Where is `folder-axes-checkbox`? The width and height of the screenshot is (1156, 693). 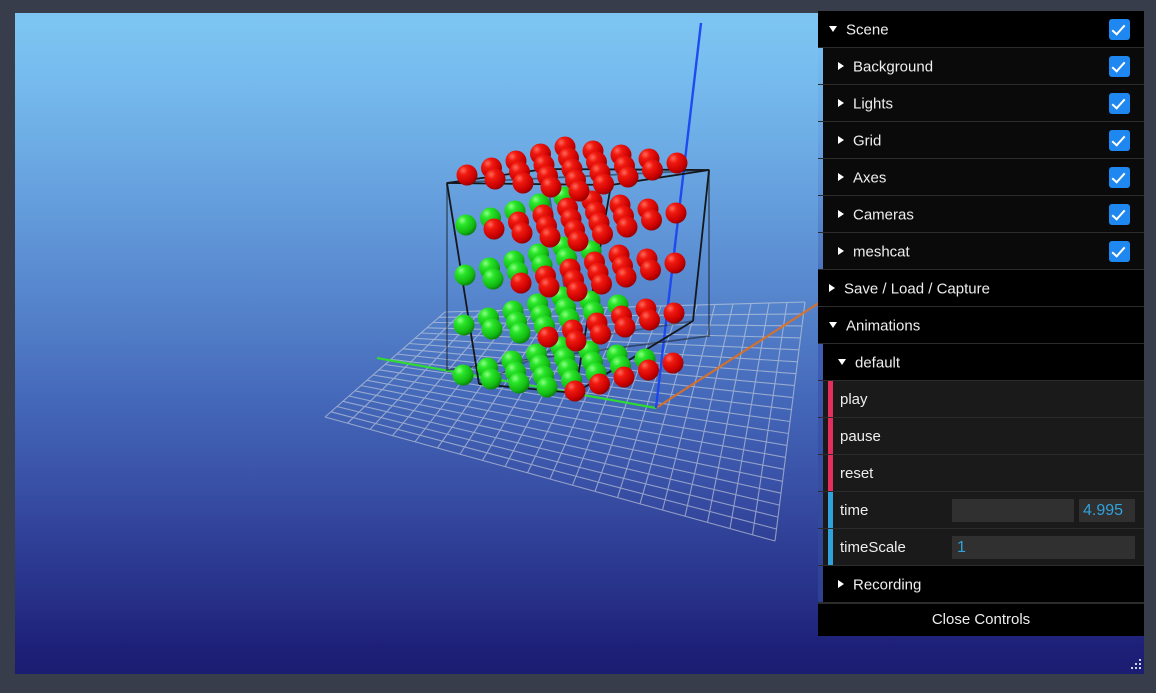 folder-axes-checkbox is located at coordinates (1119, 177).